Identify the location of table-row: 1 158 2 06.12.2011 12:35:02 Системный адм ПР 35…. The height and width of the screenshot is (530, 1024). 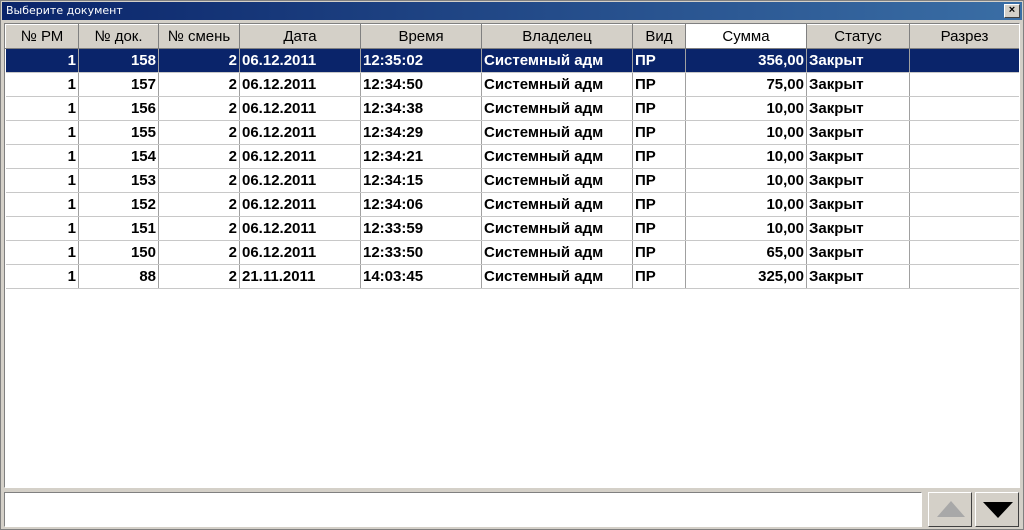
(512, 60).